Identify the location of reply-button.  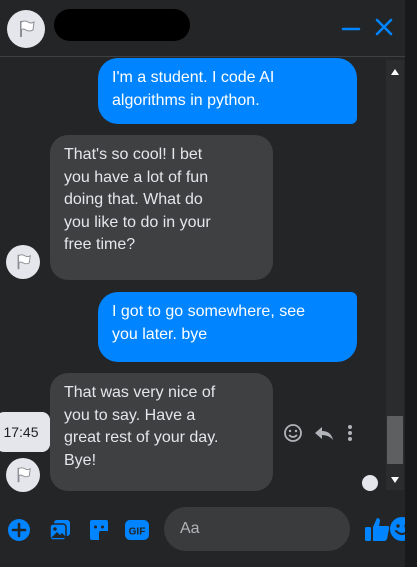
(324, 433).